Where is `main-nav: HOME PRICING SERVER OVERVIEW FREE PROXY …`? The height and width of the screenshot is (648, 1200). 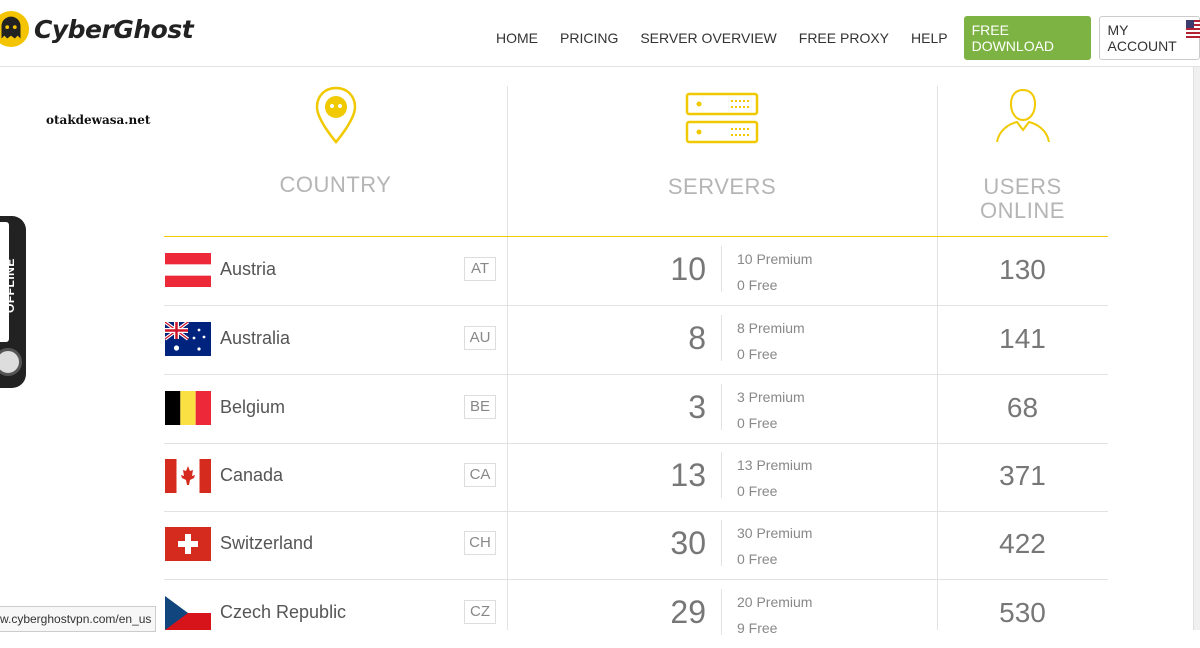
main-nav: HOME PRICING SERVER OVERVIEW FREE PROXY … is located at coordinates (843, 38).